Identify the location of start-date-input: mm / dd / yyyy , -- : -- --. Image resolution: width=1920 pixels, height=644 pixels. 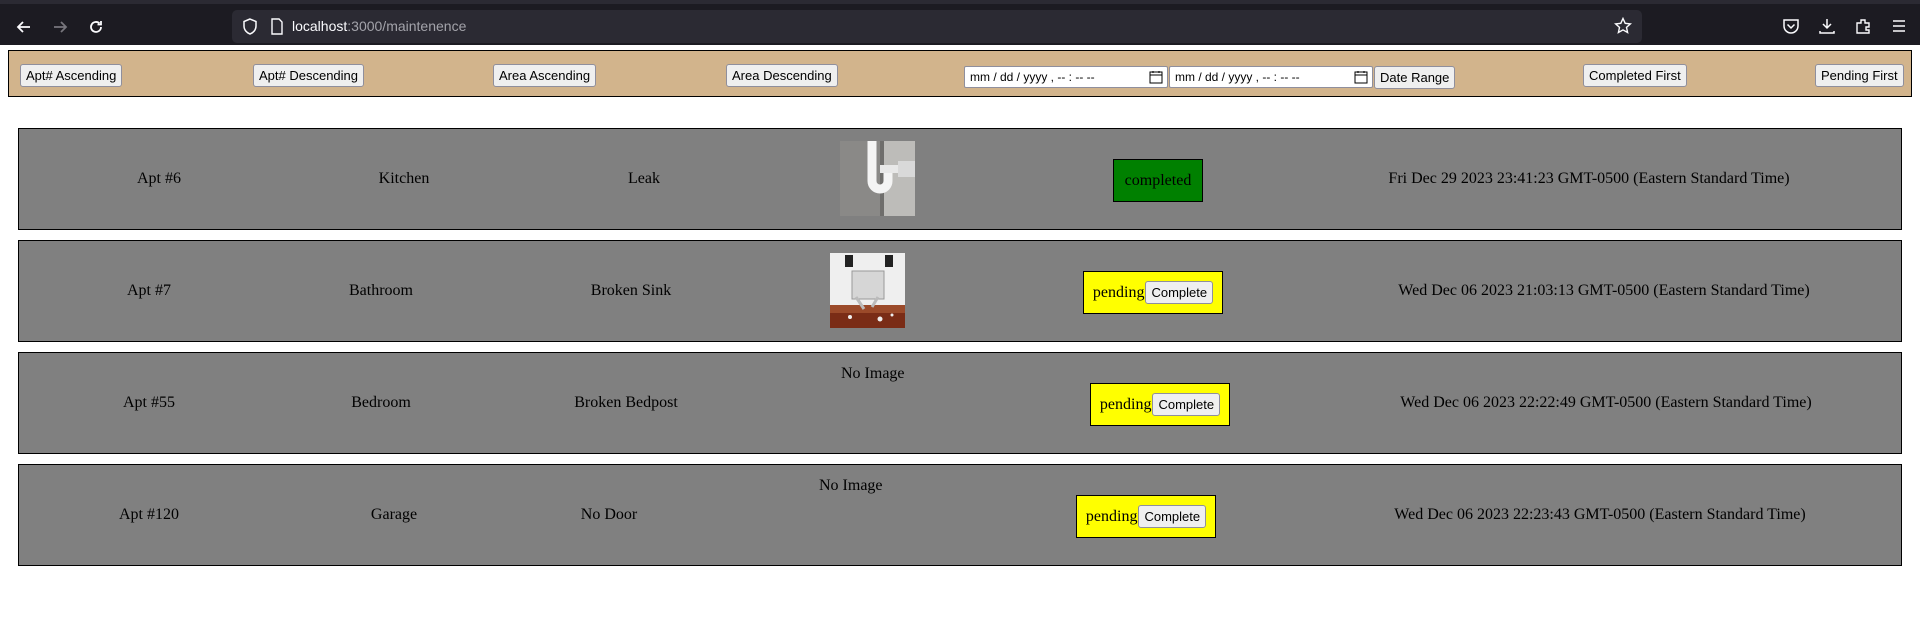
(1066, 77).